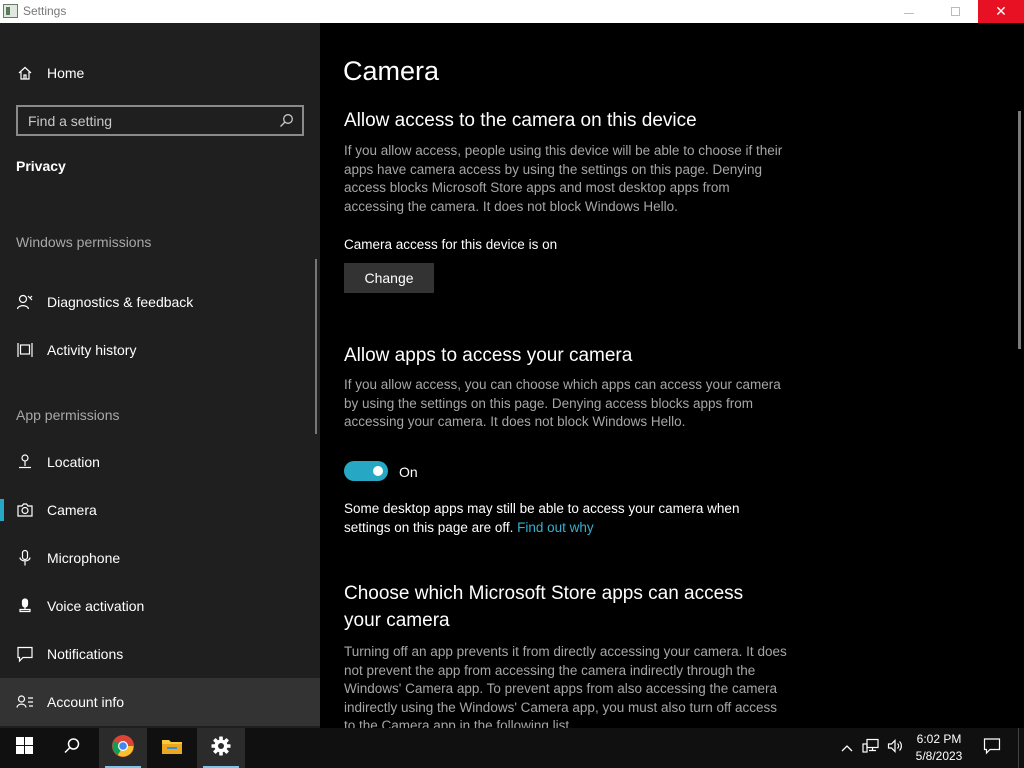  I want to click on sidebar-item-activity-history: Activity history, so click(160, 350).